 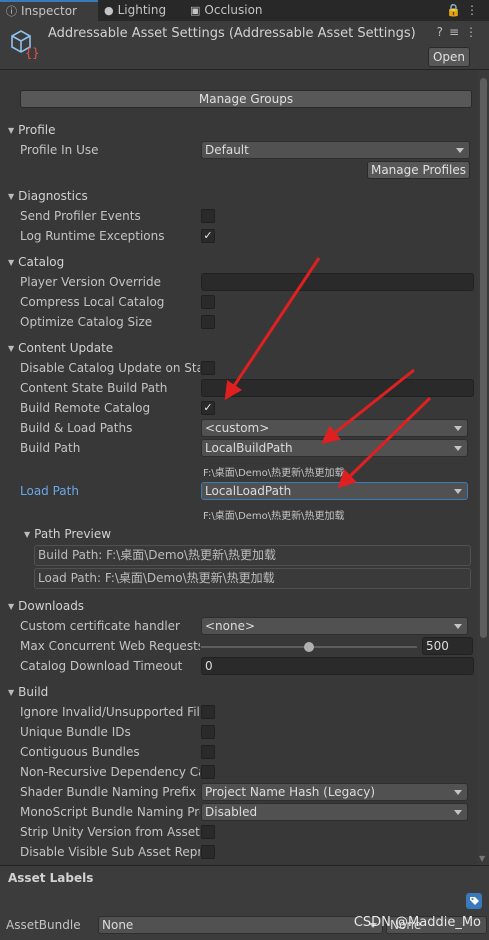 I want to click on manage-profiles-button: Manage Profiles, so click(x=418, y=170).